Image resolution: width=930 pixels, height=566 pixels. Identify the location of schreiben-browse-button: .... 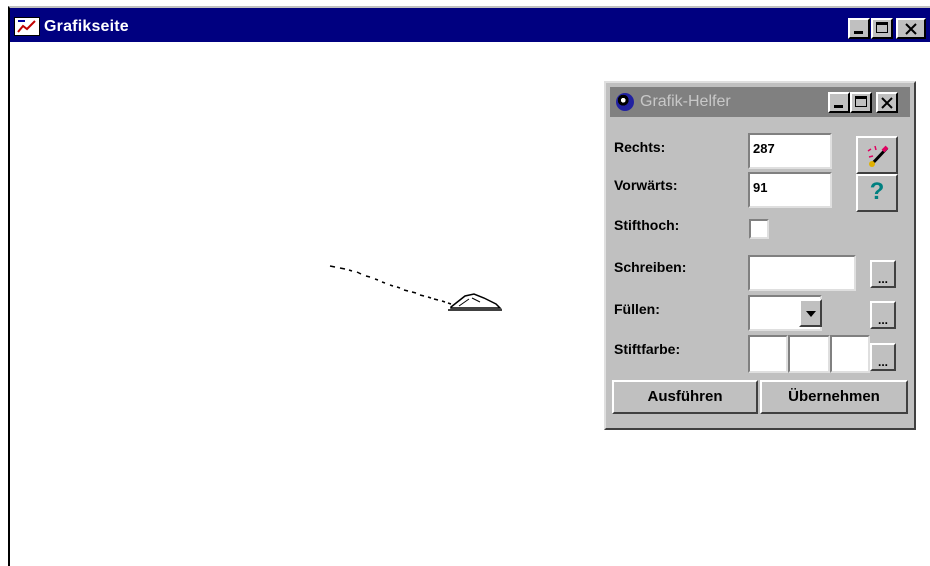
(883, 274).